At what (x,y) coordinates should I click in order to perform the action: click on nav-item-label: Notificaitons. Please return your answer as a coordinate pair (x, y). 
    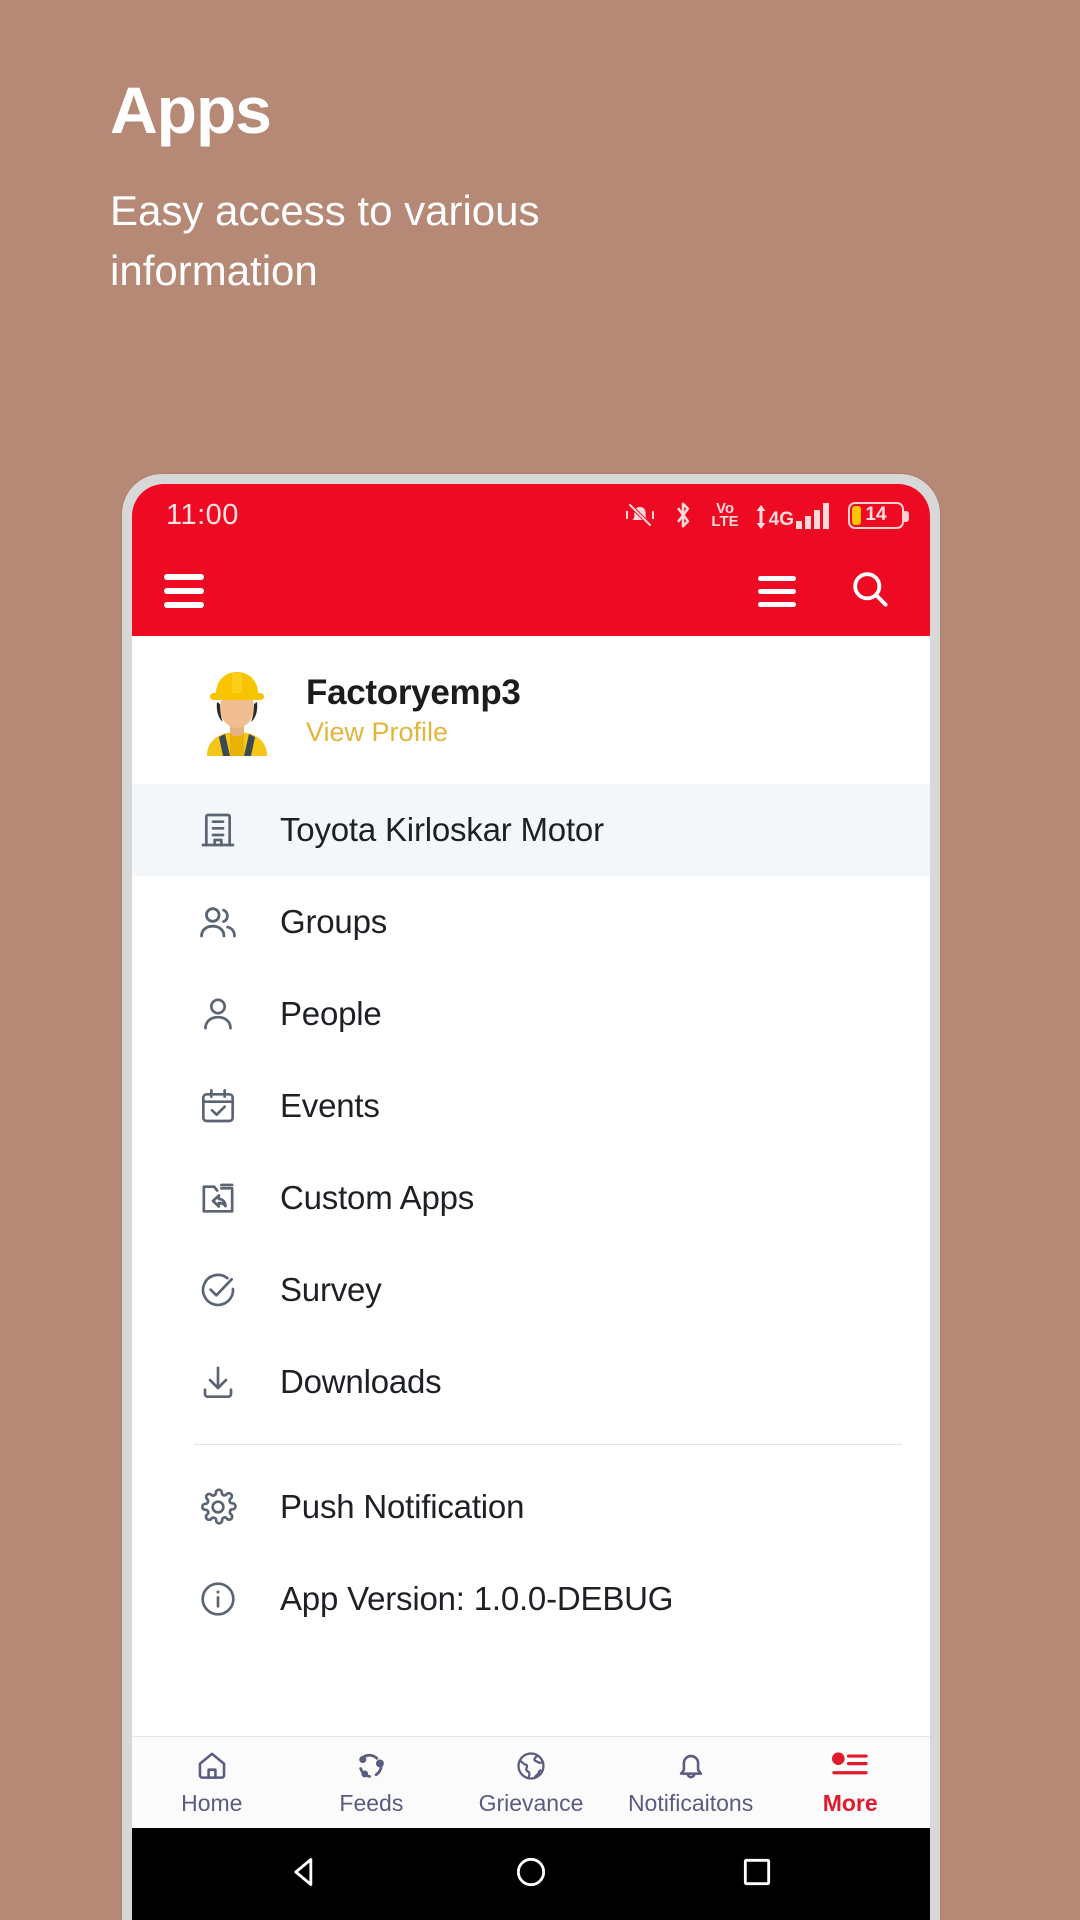
    Looking at the image, I should click on (690, 1802).